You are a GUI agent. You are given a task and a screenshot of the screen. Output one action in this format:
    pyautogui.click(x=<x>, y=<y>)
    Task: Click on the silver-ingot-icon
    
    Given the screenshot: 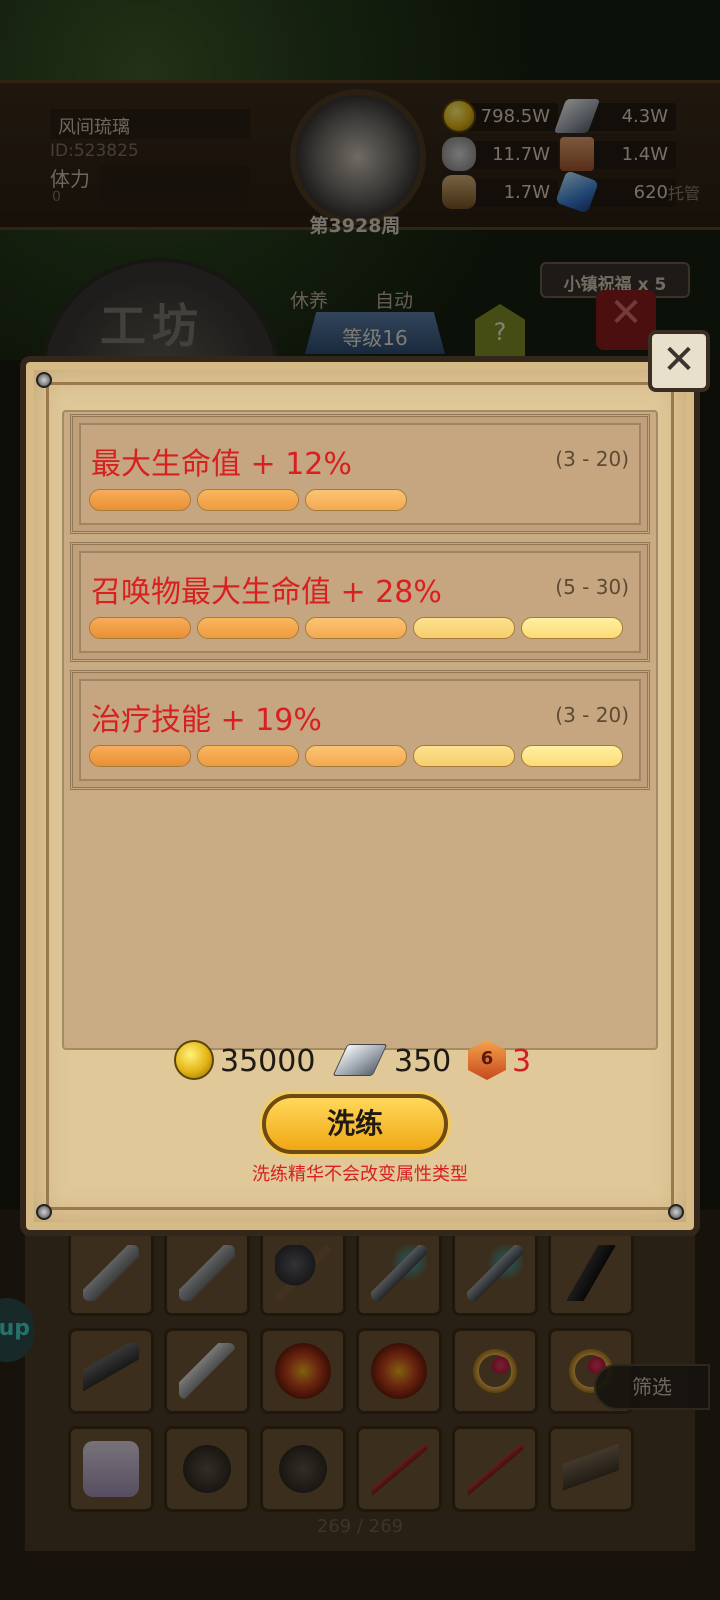 What is the action you would take?
    pyautogui.click(x=360, y=1060)
    